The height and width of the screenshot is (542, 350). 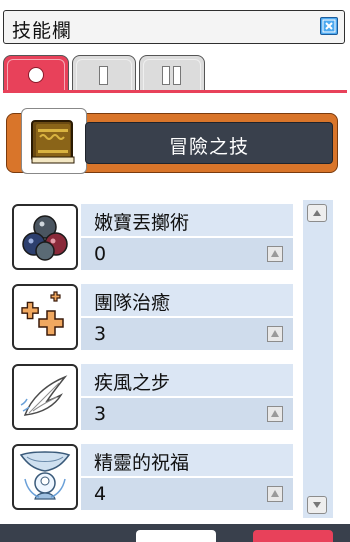 What do you see at coordinates (293, 536) in the screenshot?
I see `bottom-button-right` at bounding box center [293, 536].